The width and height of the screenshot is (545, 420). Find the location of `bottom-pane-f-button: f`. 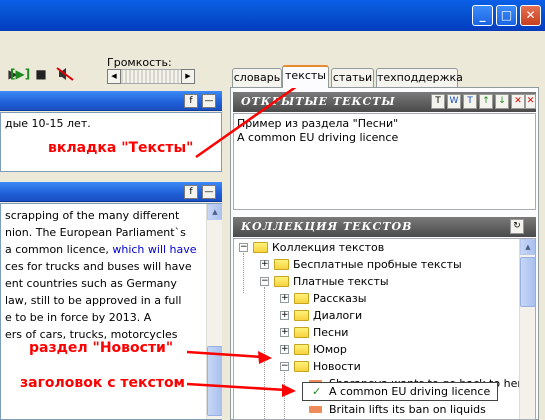

bottom-pane-f-button: f is located at coordinates (191, 192).